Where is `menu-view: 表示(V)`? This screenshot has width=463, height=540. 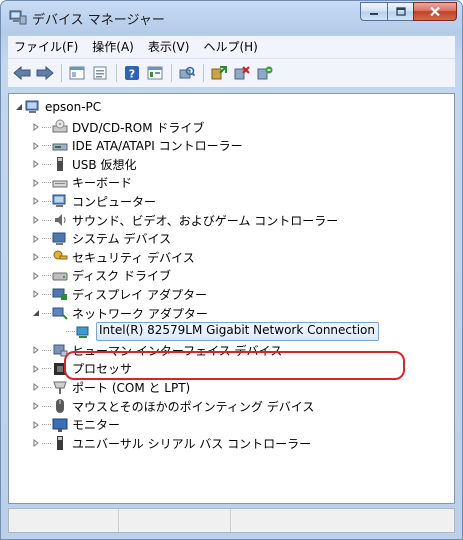 menu-view: 表示(V) is located at coordinates (169, 47).